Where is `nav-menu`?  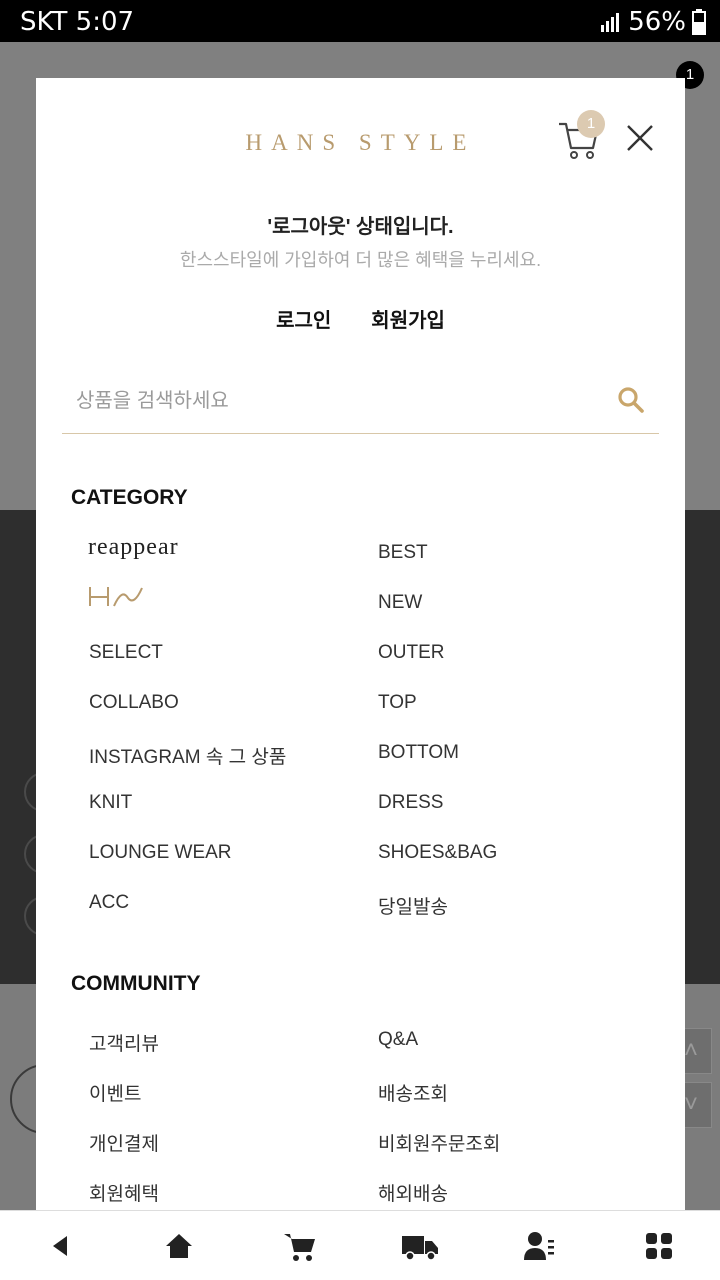
nav-menu is located at coordinates (660, 1246).